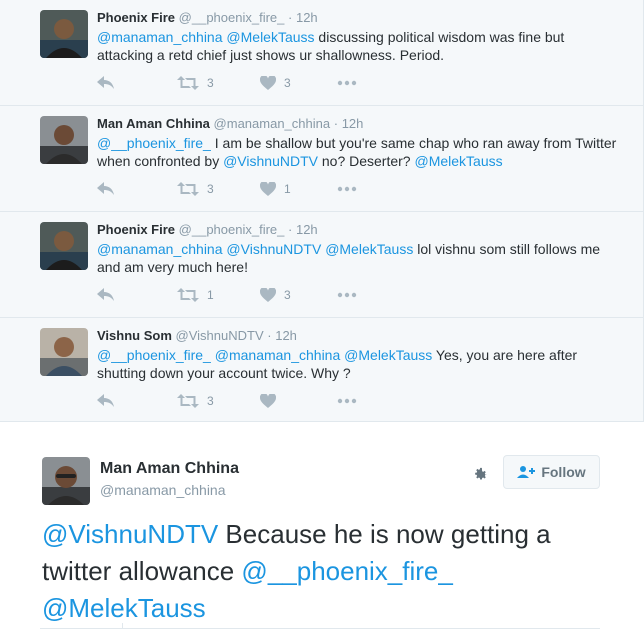  I want to click on retweet-count: 1, so click(210, 295).